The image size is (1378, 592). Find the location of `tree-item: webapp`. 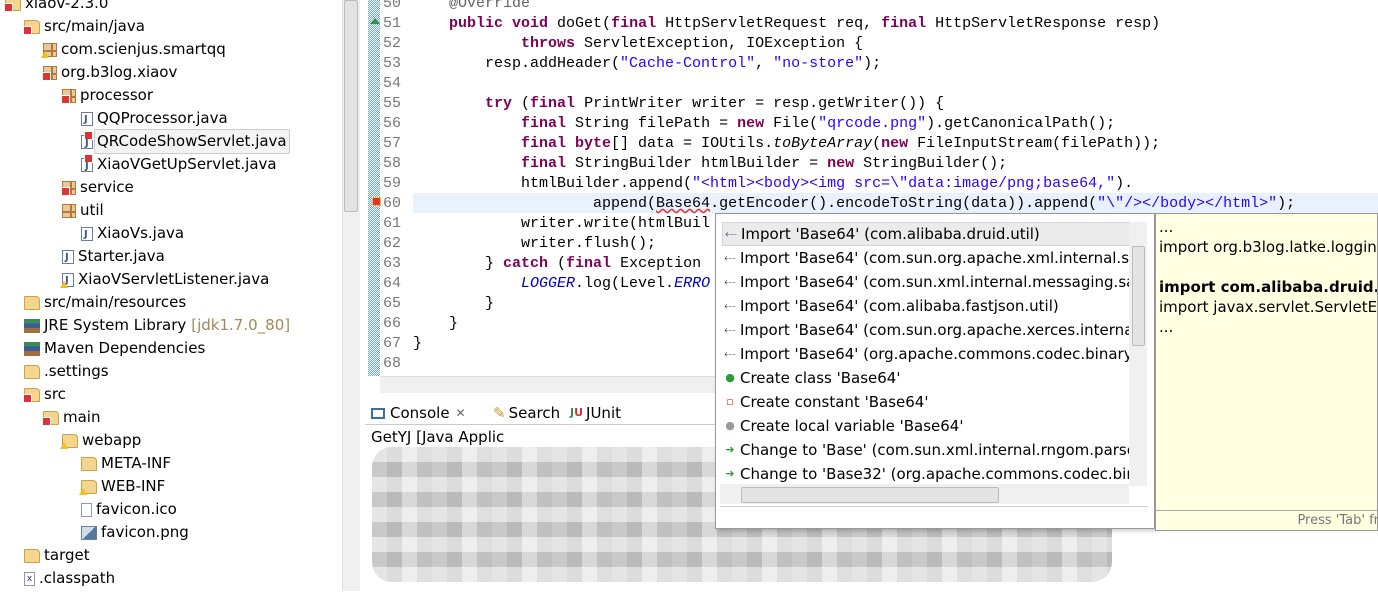

tree-item: webapp is located at coordinates (100, 440).